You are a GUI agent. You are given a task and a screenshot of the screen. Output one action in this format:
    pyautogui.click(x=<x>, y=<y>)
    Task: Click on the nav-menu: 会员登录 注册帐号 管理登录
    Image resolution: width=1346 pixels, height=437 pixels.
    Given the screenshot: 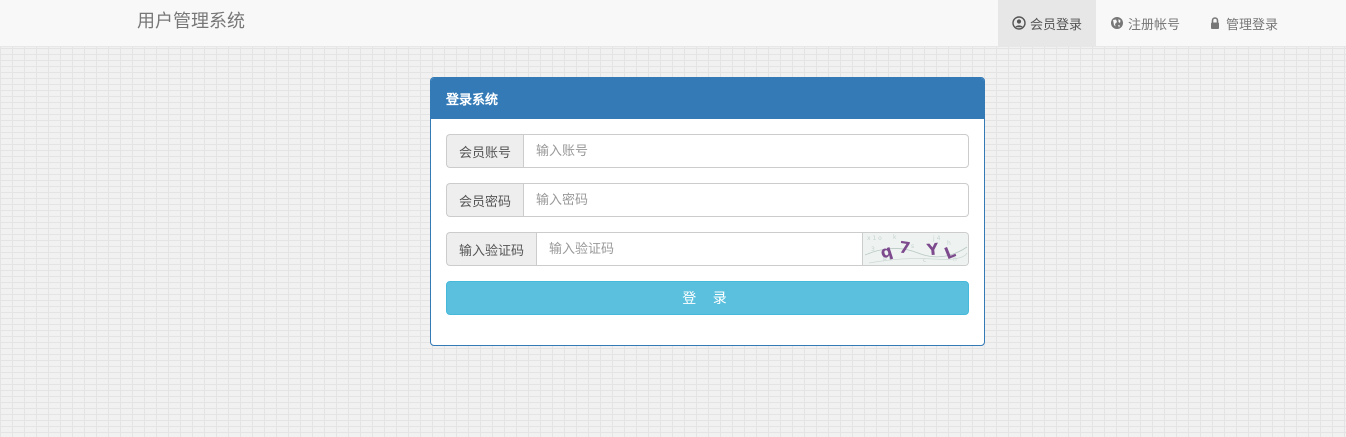 What is the action you would take?
    pyautogui.click(x=1144, y=23)
    